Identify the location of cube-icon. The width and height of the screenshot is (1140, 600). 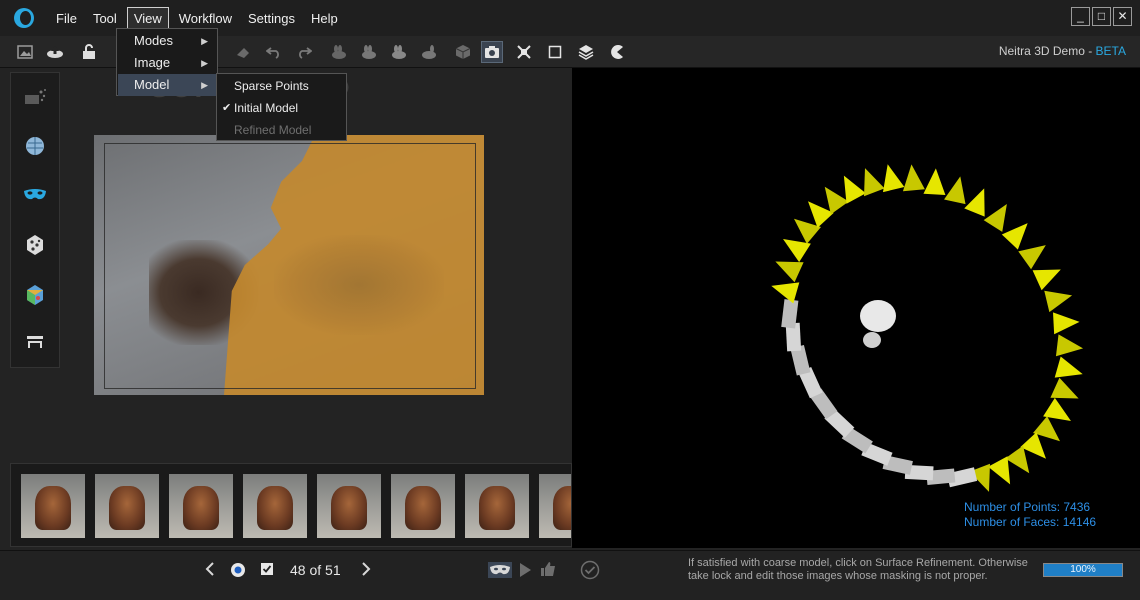
(463, 52).